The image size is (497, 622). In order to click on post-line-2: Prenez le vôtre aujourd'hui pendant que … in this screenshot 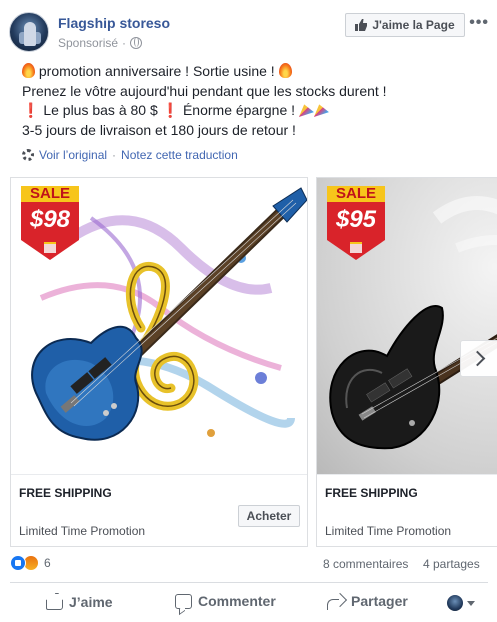, I will do `click(204, 90)`.